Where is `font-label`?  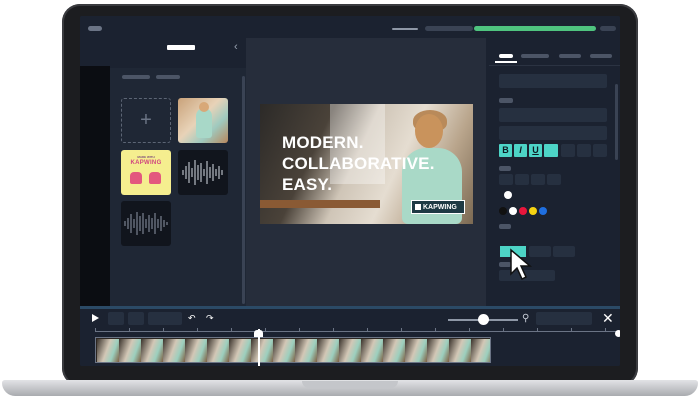
font-label is located at coordinates (506, 100).